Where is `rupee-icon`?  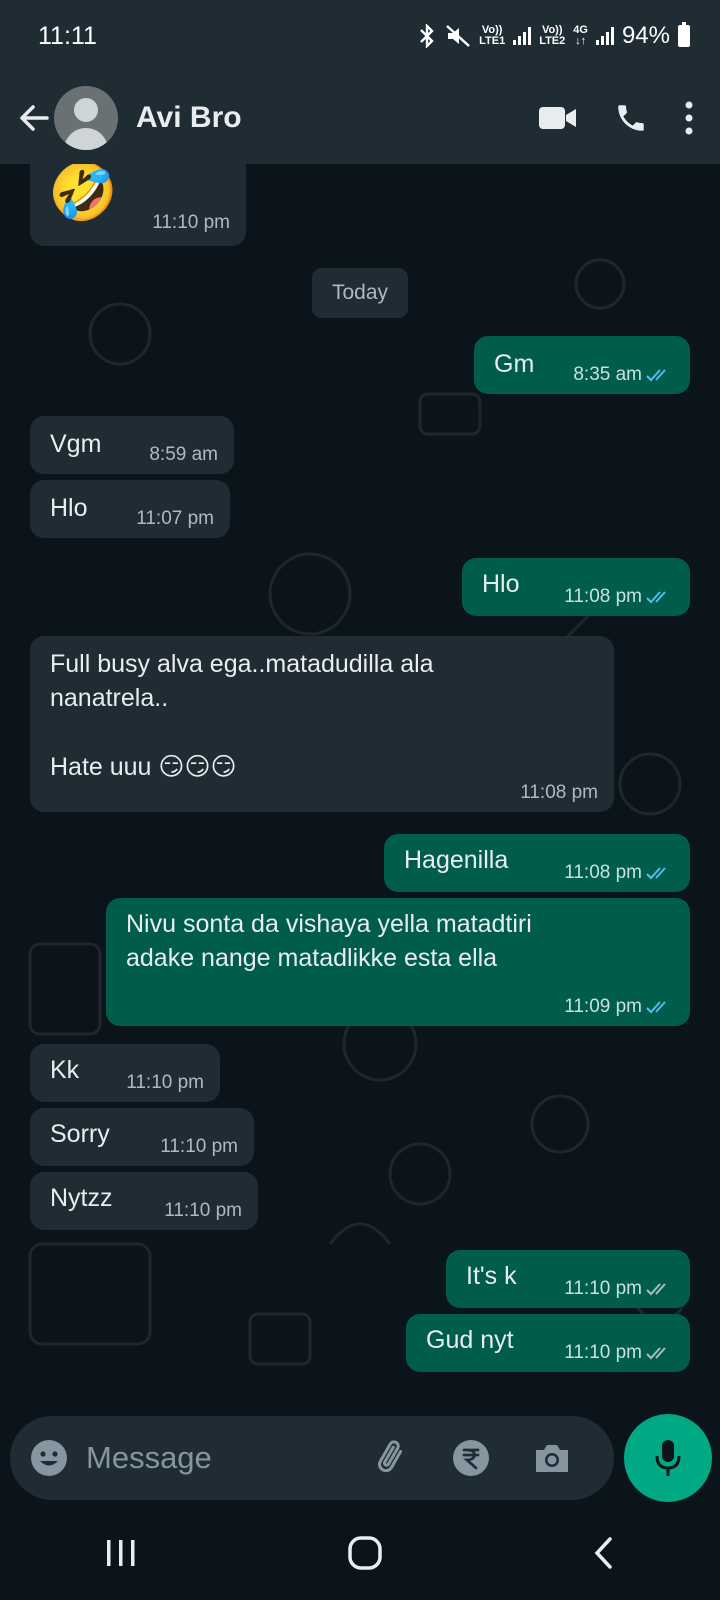
rupee-icon is located at coordinates (471, 1458).